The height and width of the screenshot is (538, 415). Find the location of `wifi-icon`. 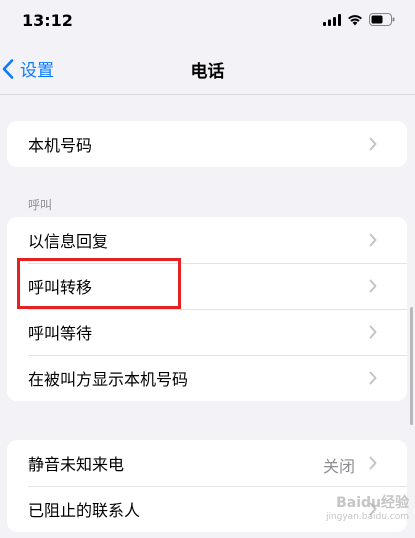

wifi-icon is located at coordinates (355, 19).